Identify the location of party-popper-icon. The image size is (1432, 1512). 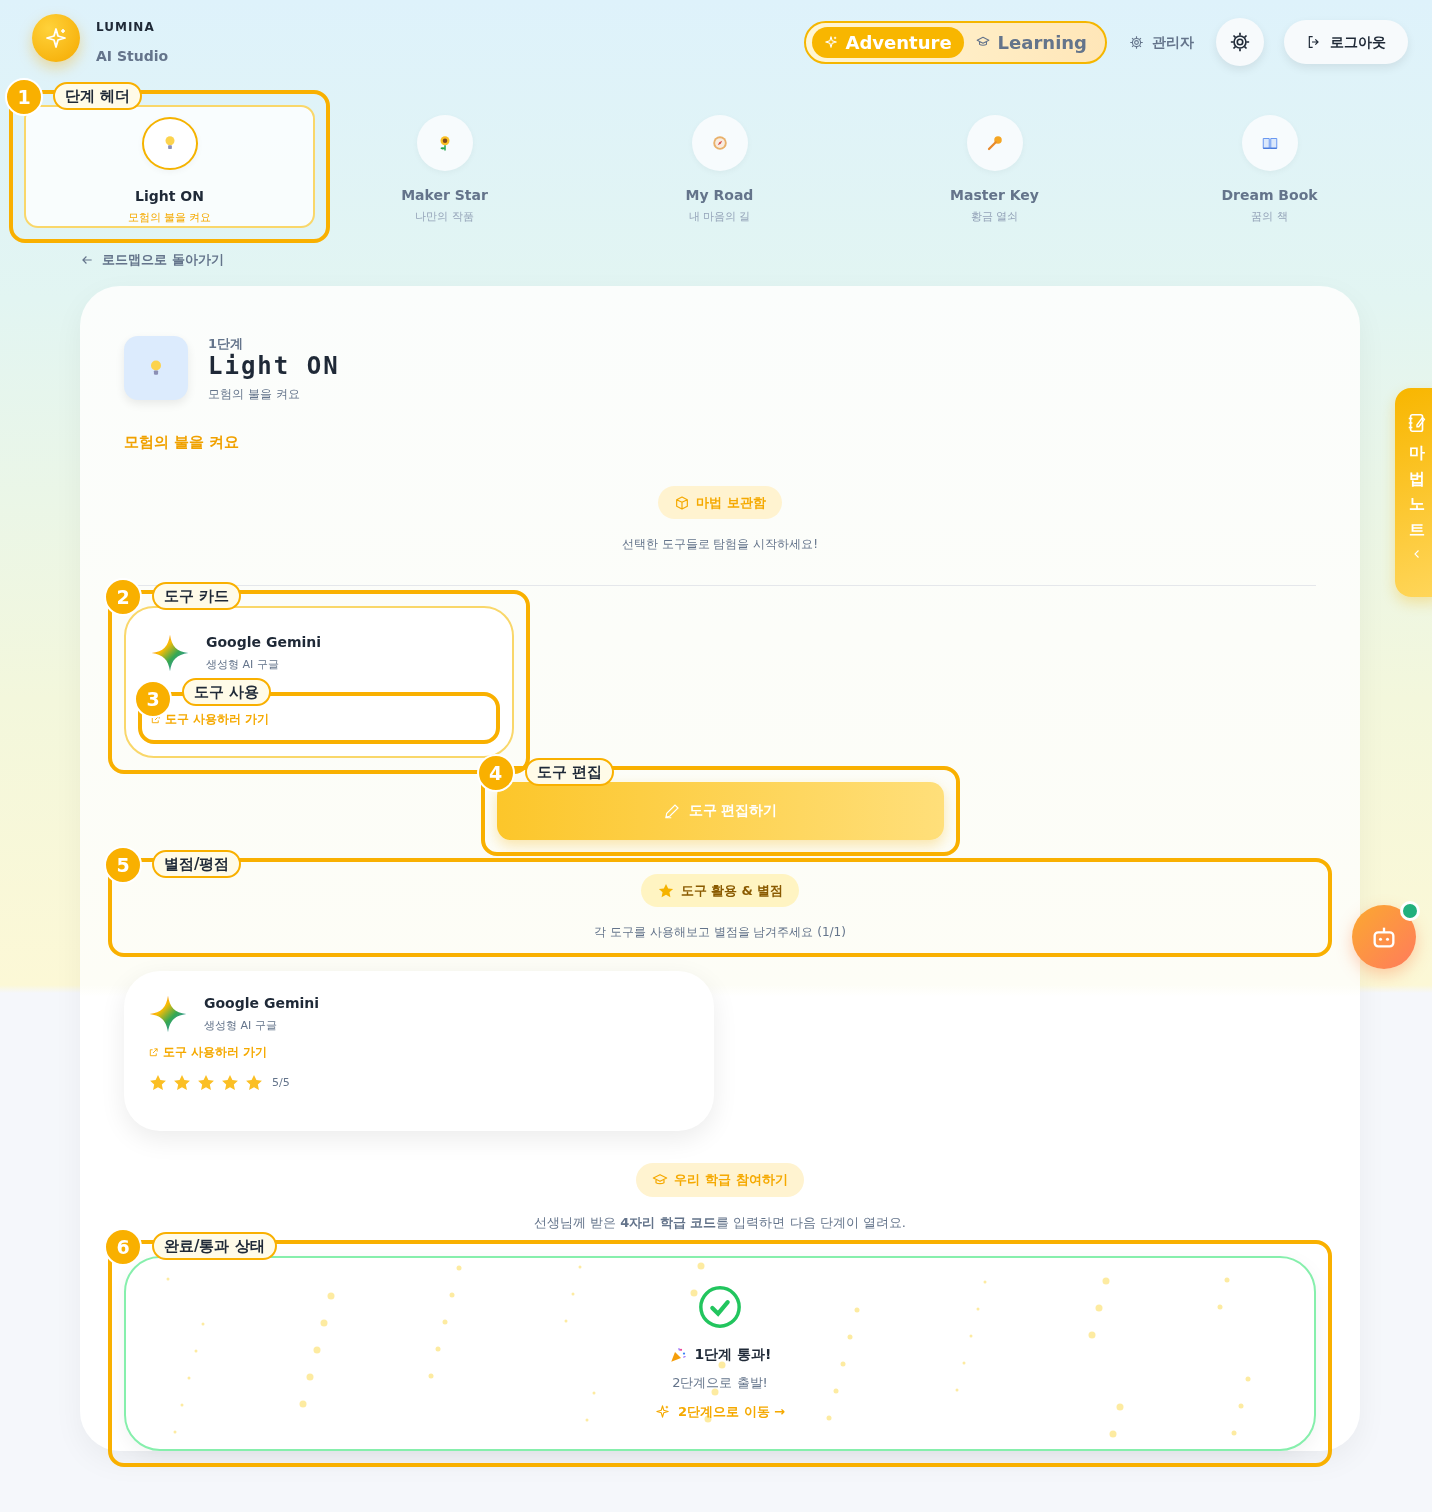
(677, 1354).